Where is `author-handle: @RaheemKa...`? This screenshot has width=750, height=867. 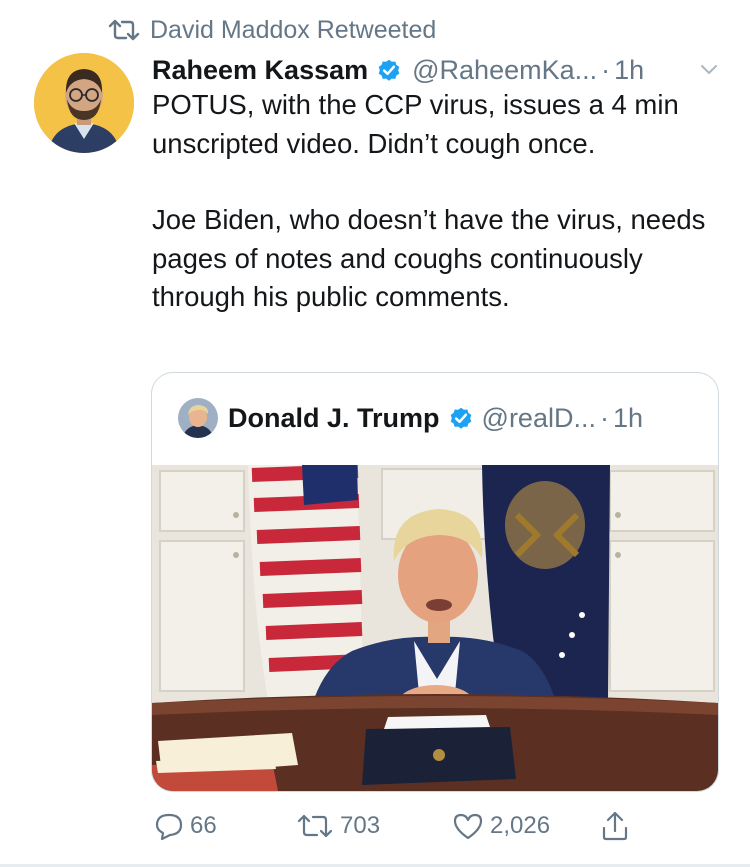
author-handle: @RaheemKa... is located at coordinates (504, 70).